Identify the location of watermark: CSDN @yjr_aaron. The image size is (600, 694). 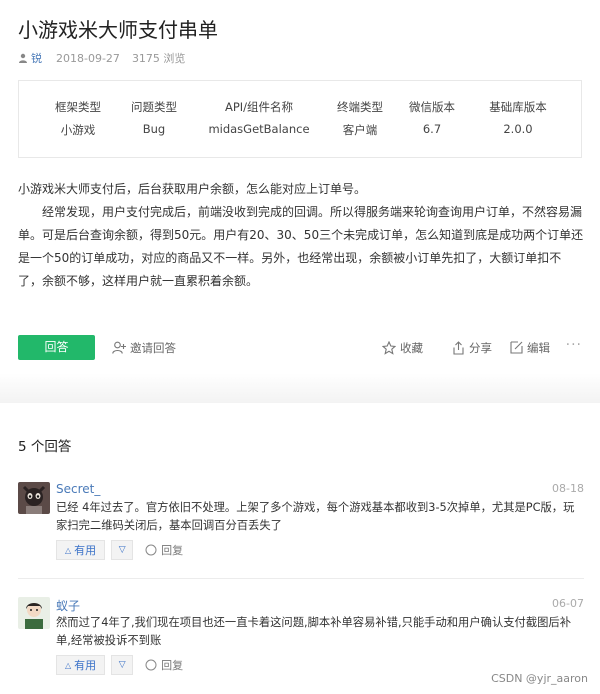
(539, 678).